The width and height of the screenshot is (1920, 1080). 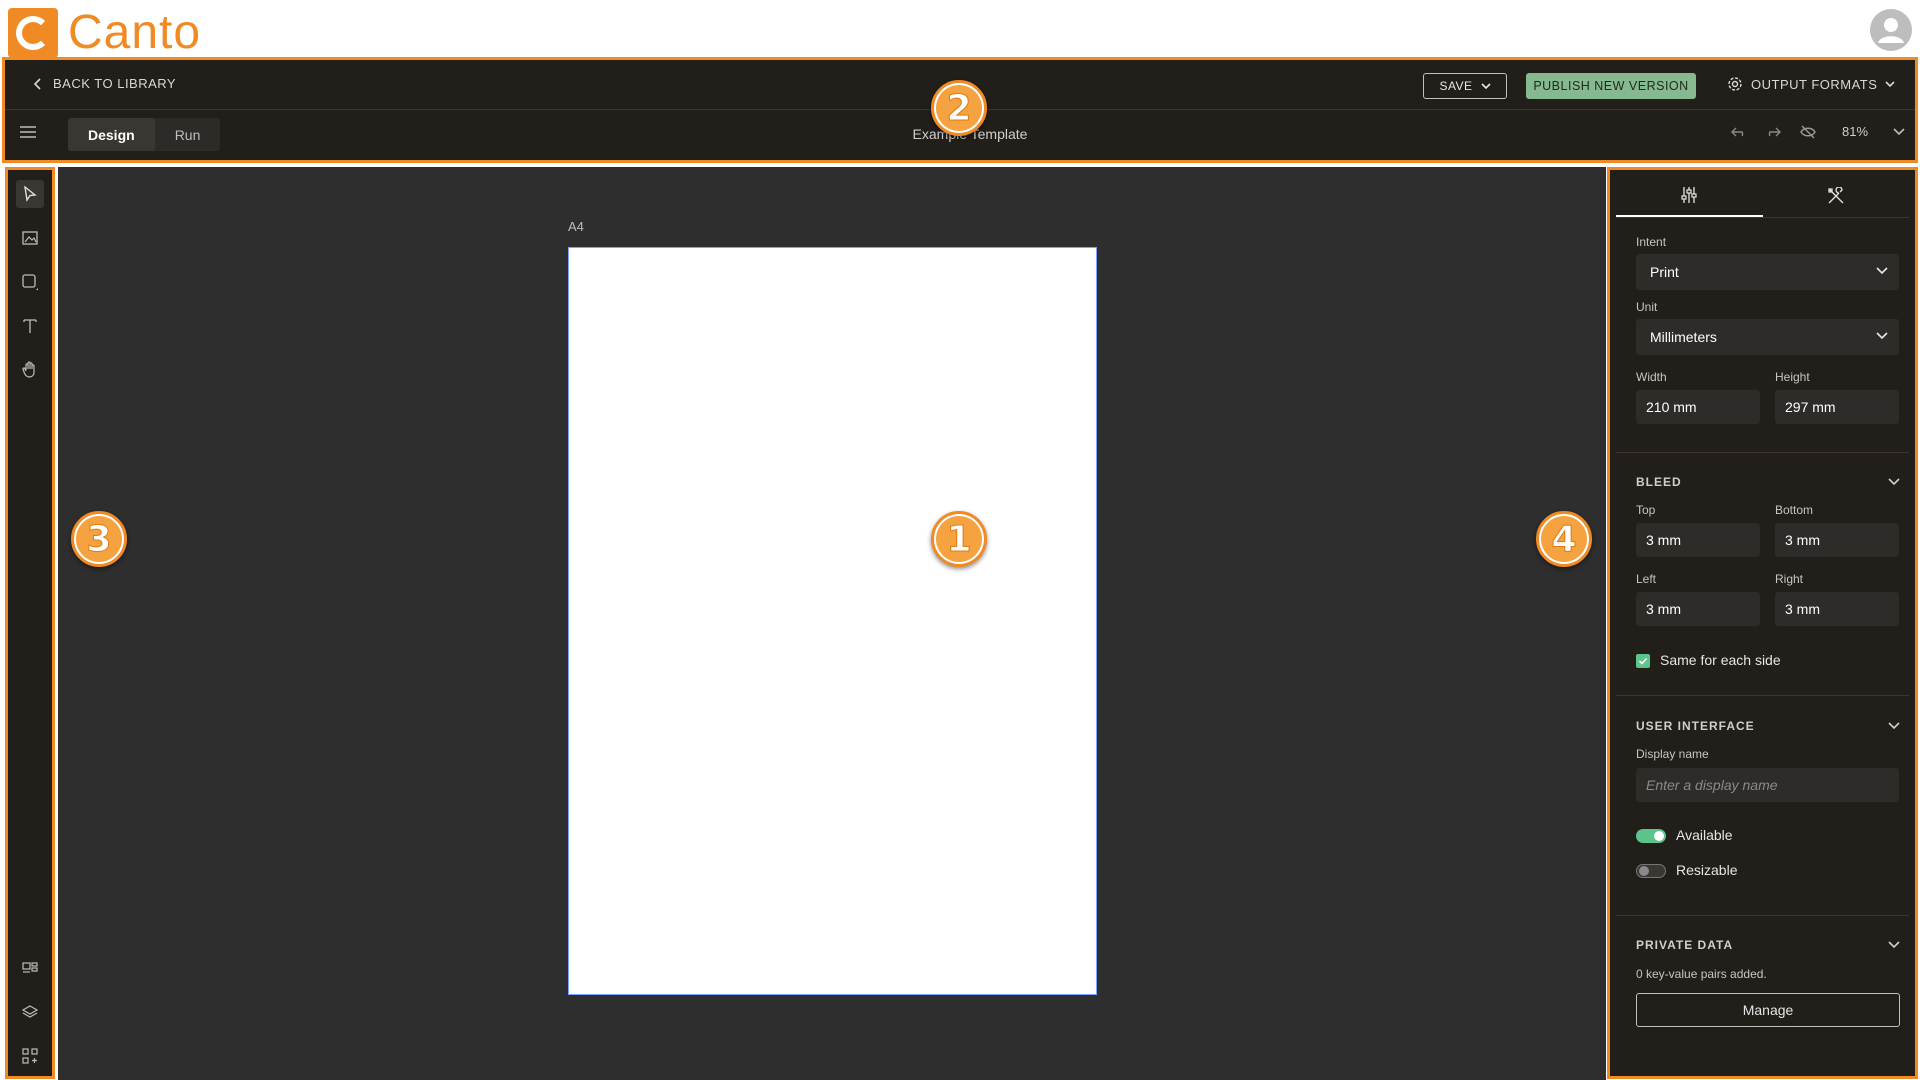 I want to click on sliders-icon, so click(x=1689, y=194).